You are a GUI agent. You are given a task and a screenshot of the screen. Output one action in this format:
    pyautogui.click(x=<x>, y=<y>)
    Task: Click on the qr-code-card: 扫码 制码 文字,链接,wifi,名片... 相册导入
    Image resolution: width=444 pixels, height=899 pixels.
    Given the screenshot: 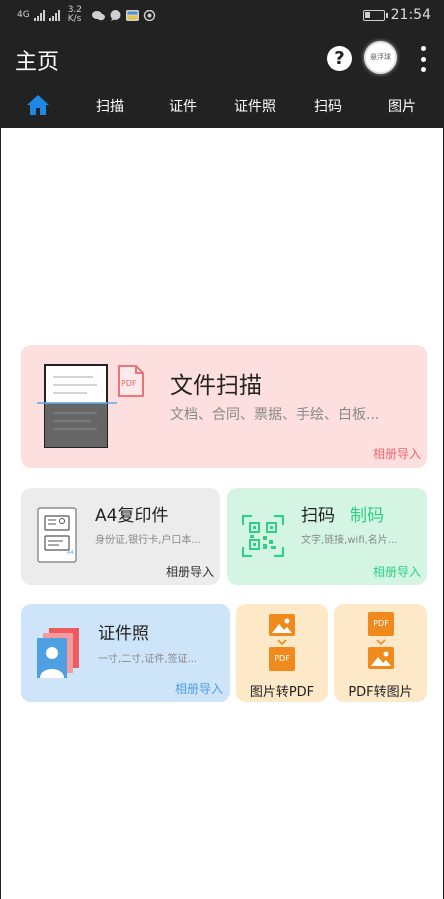 What is the action you would take?
    pyautogui.click(x=327, y=536)
    